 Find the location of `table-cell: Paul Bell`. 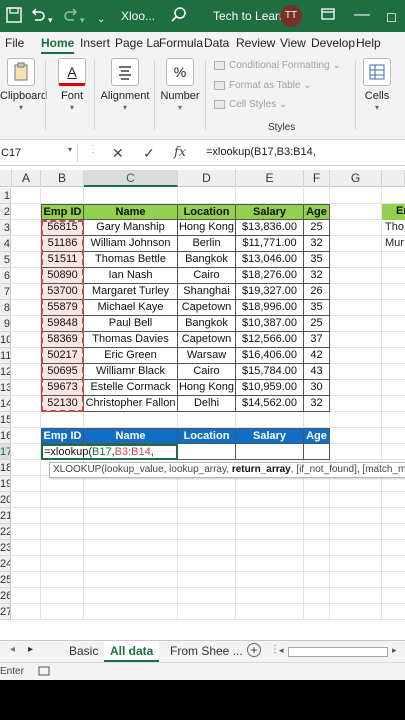

table-cell: Paul Bell is located at coordinates (131, 324).